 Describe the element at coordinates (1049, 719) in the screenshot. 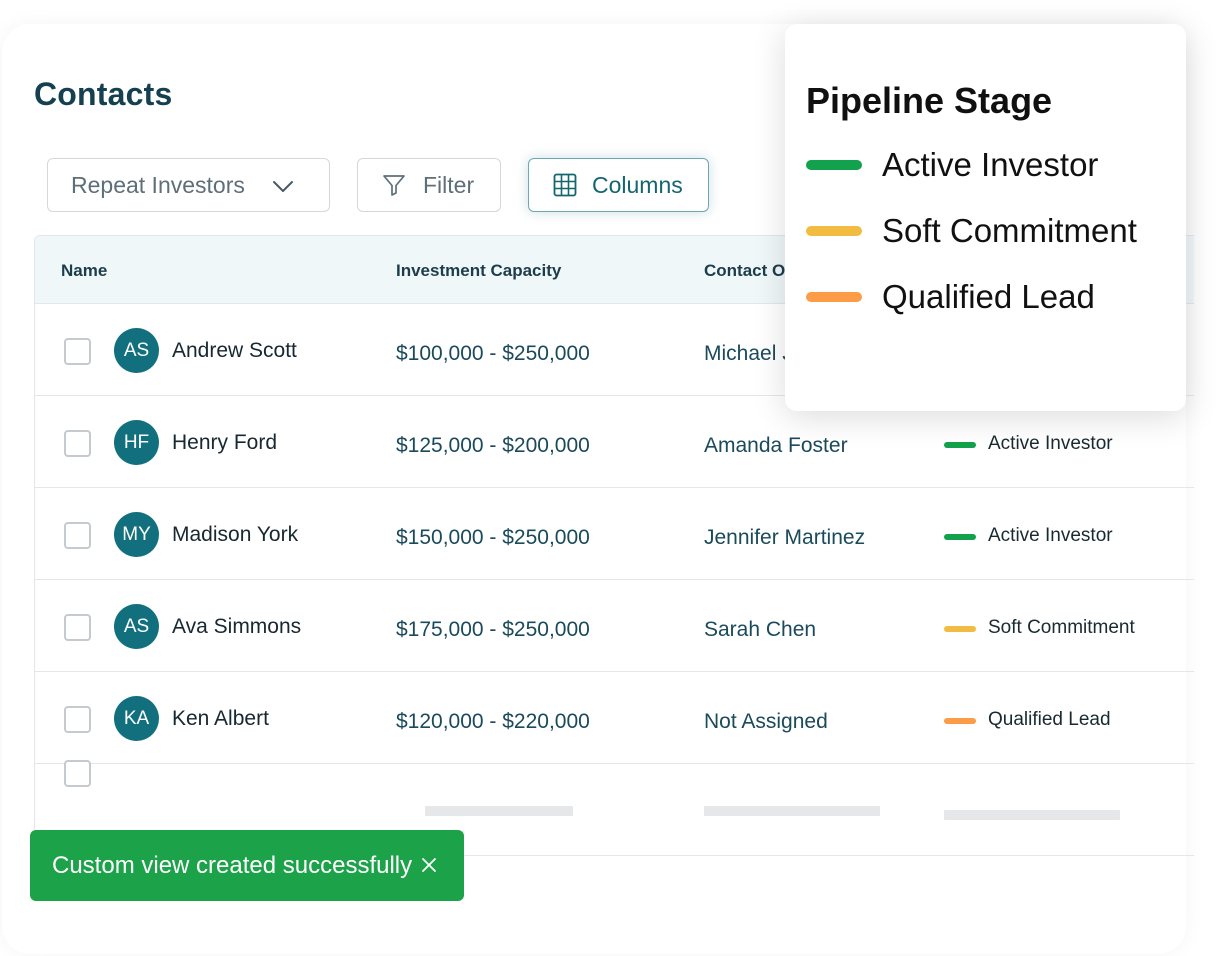

I see `pipeline-stage-label: Qualified Lead` at that location.